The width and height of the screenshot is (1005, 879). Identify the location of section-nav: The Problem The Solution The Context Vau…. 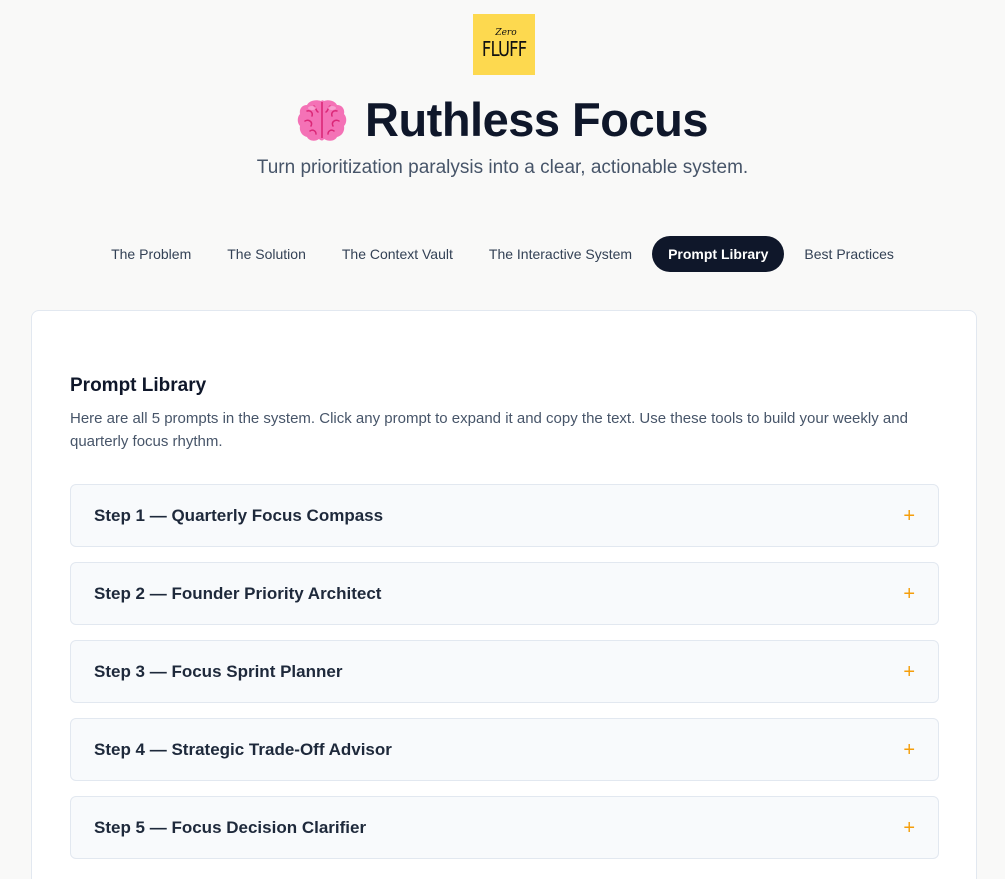
(502, 254).